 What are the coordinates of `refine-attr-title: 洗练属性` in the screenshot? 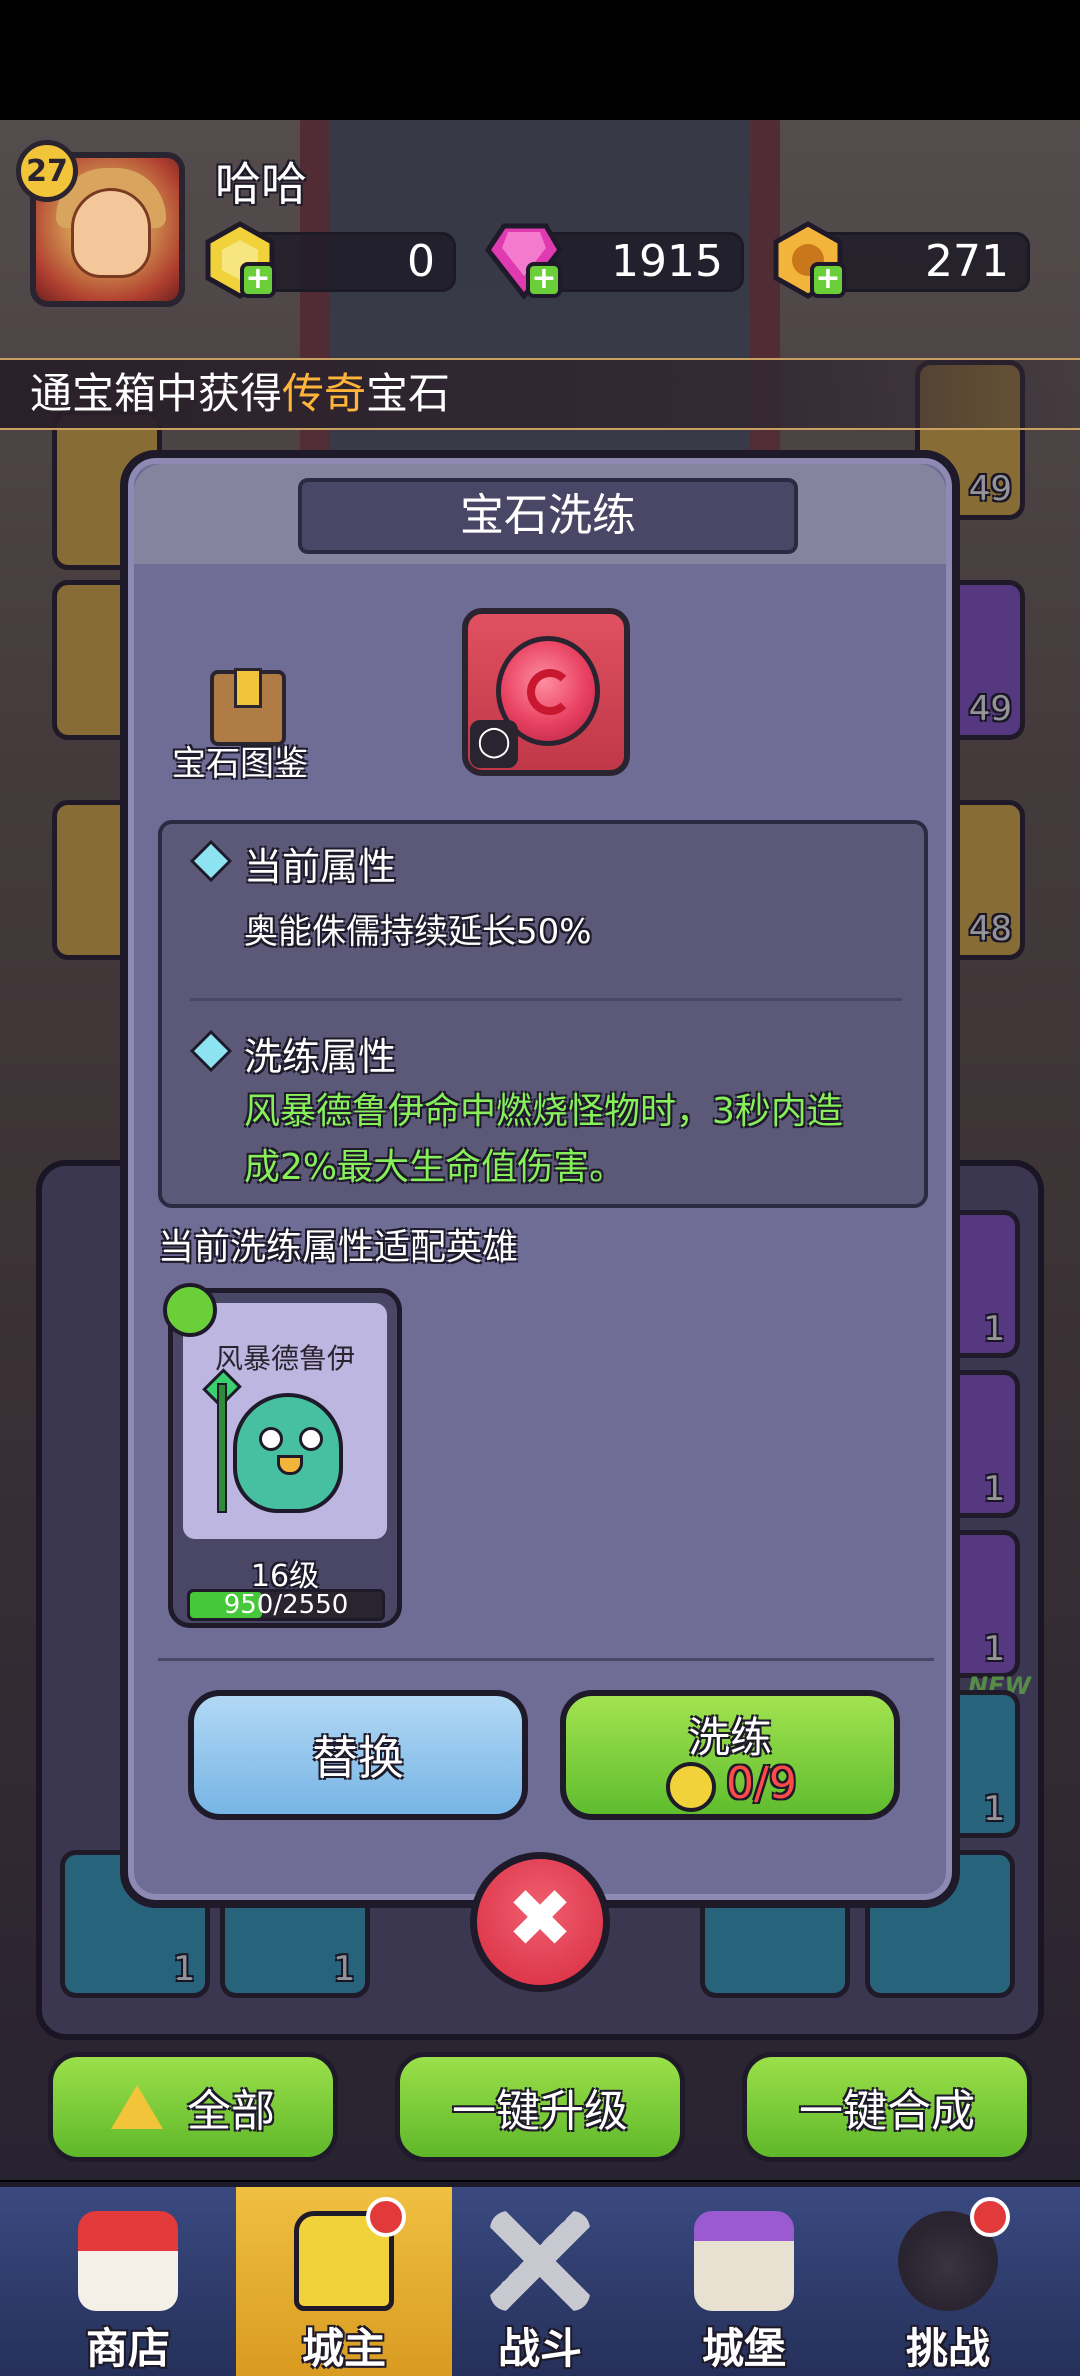 It's located at (320, 1057).